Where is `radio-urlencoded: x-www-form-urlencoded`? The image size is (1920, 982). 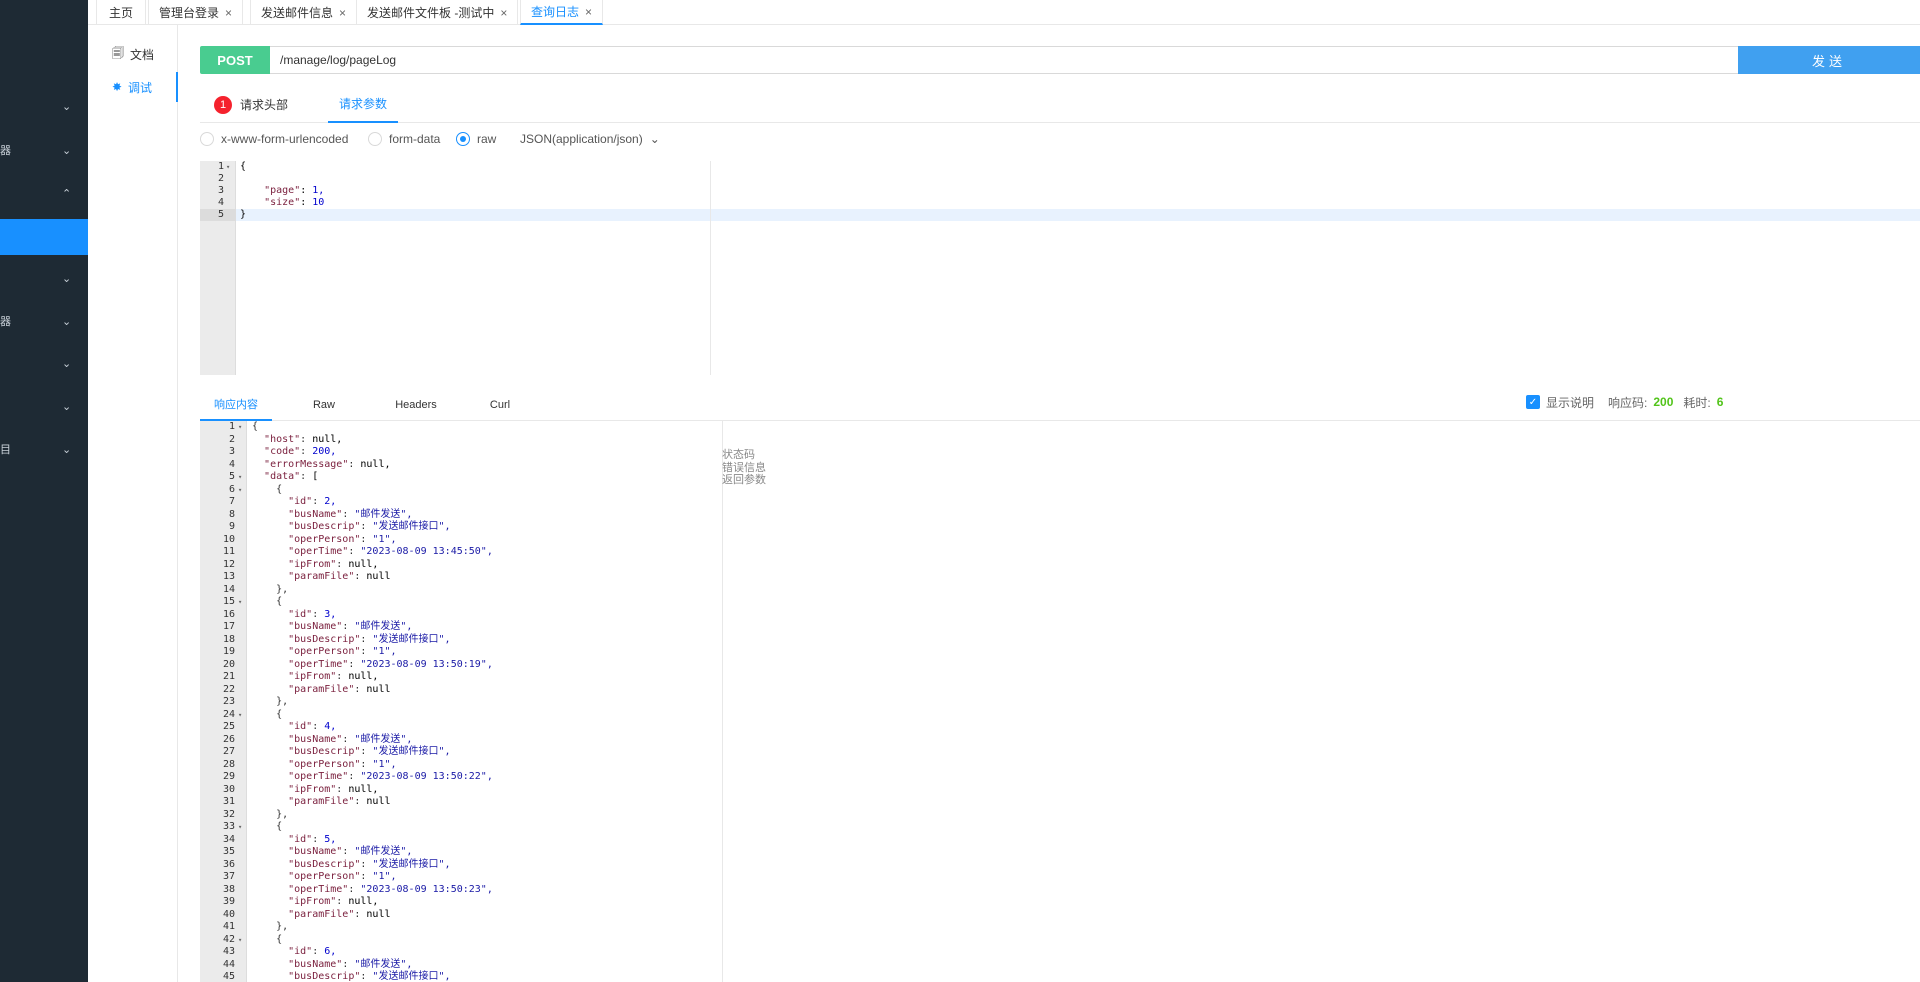 radio-urlencoded: x-www-form-urlencoded is located at coordinates (274, 139).